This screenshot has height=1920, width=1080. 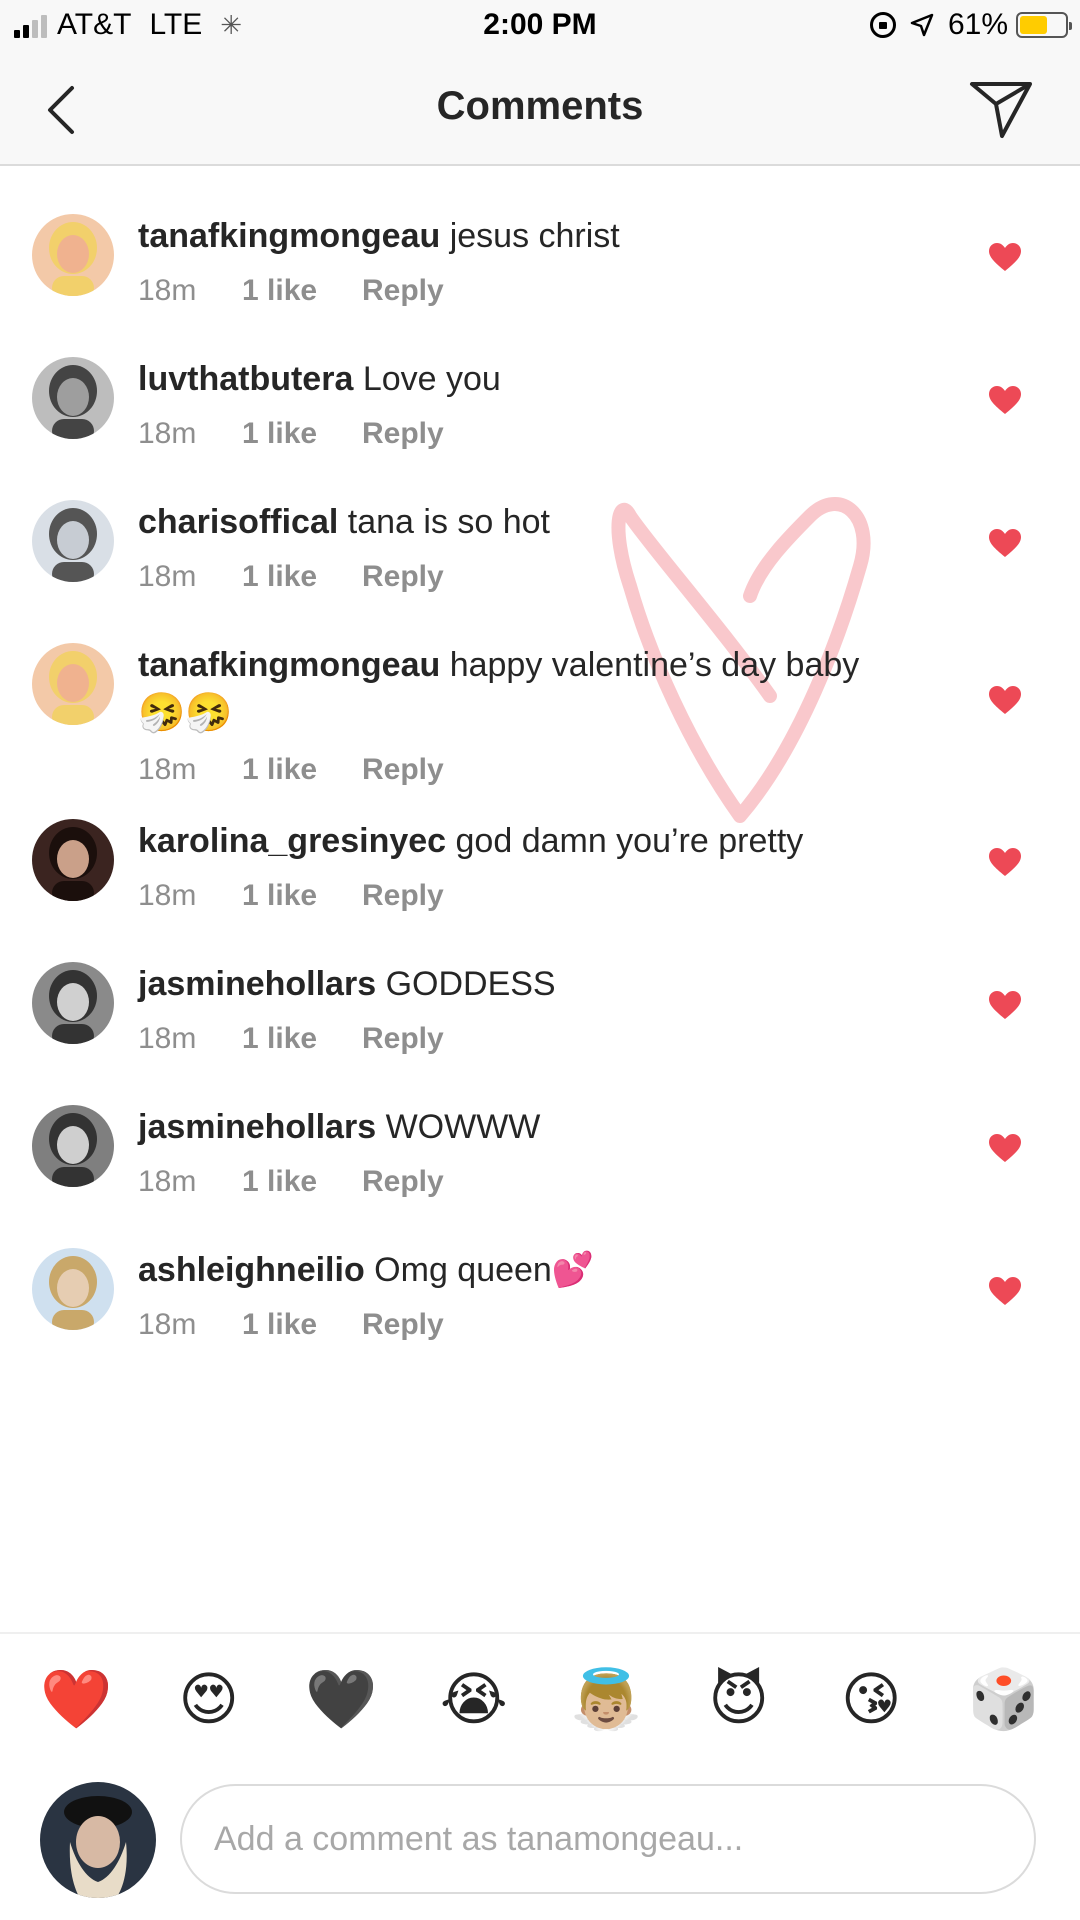 I want to click on comment-message: GODDESS, so click(x=470, y=984).